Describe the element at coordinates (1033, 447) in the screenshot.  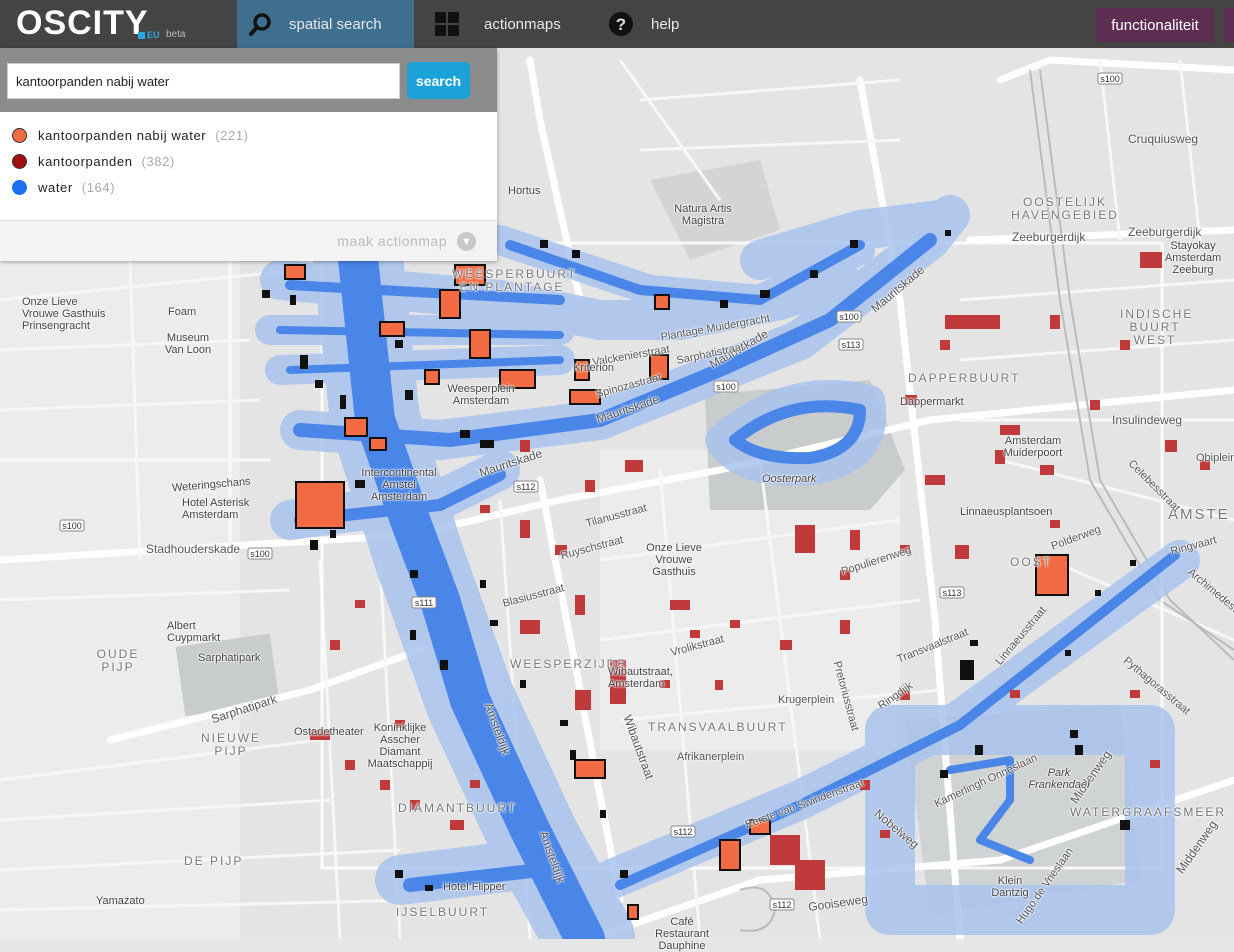
I see `poi-label: Amsterdam Muiderpoort` at that location.